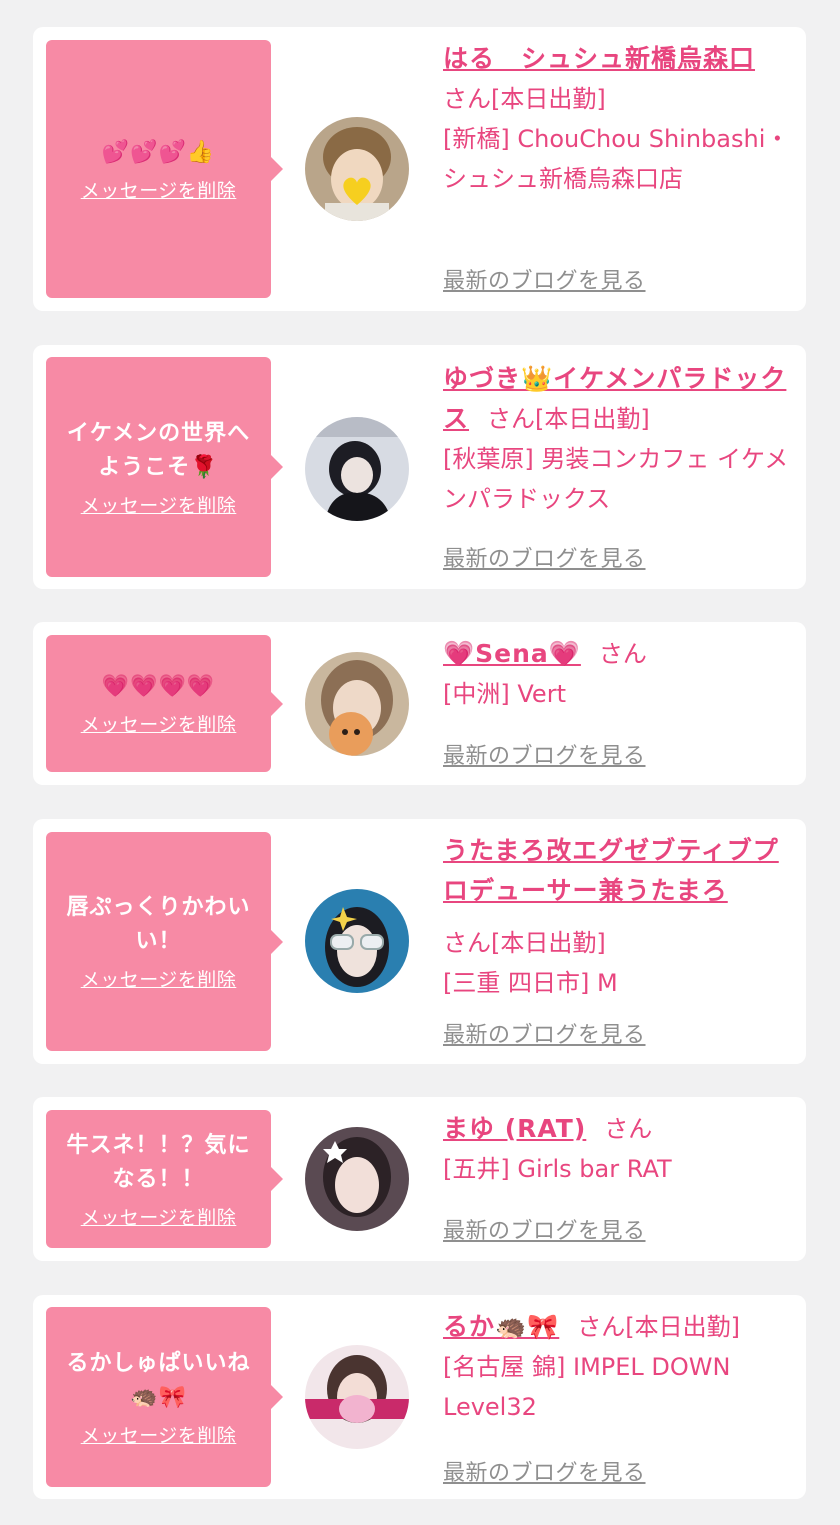 The width and height of the screenshot is (840, 1525). I want to click on message-bubble: 唇ぷっくりかわいい！ メッセージを削除, so click(164, 941).